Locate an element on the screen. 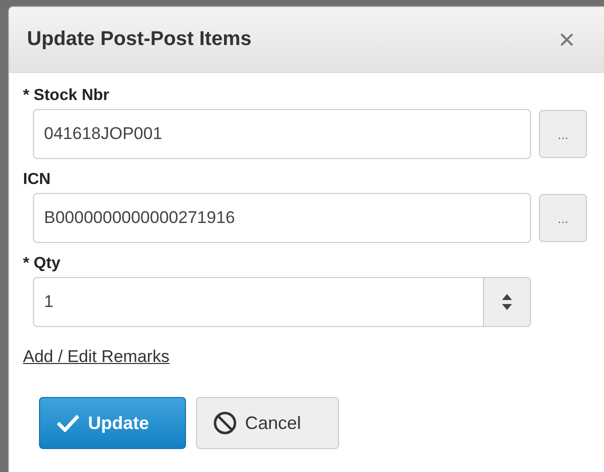 Image resolution: width=604 pixels, height=472 pixels. dialog-title: Update Post-Post Items is located at coordinates (139, 39).